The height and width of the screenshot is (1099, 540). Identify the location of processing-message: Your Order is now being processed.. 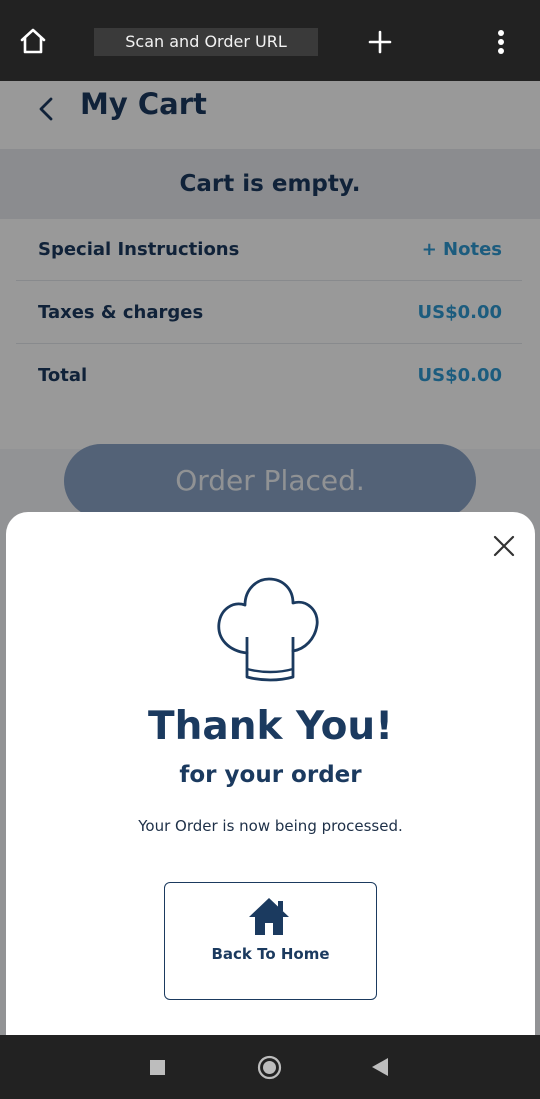
(270, 826).